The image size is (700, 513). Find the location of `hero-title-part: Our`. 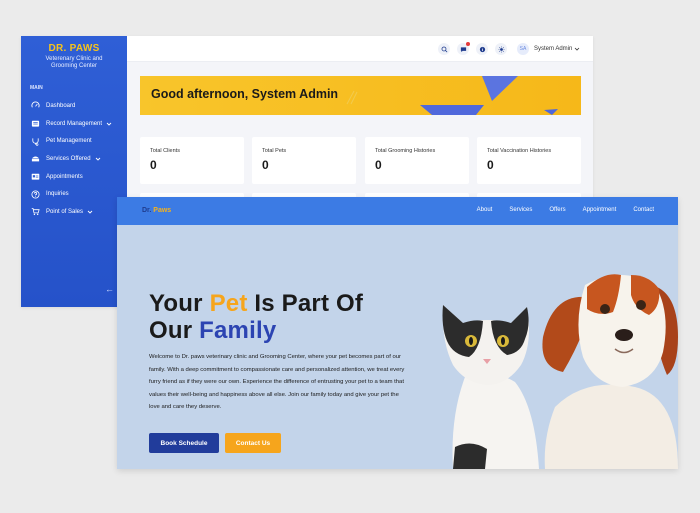

hero-title-part: Our is located at coordinates (174, 330).